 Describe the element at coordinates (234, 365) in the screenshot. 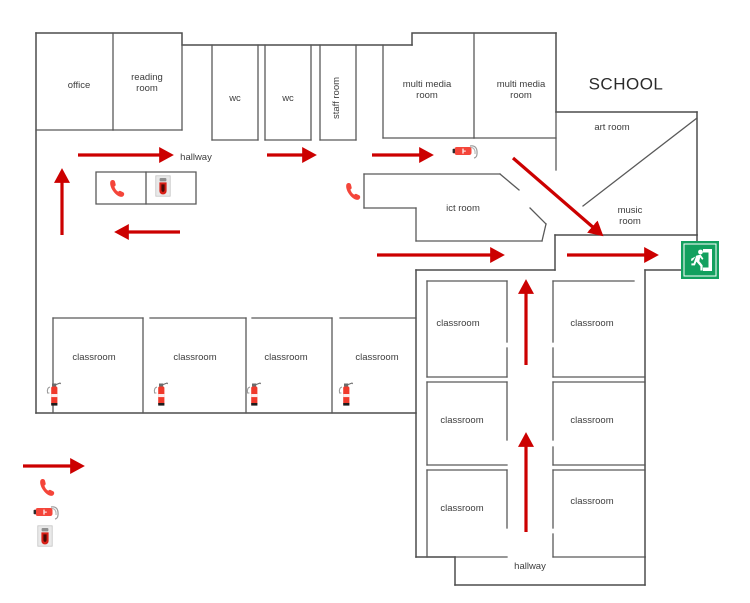

I see `west-classroom-partitions` at that location.